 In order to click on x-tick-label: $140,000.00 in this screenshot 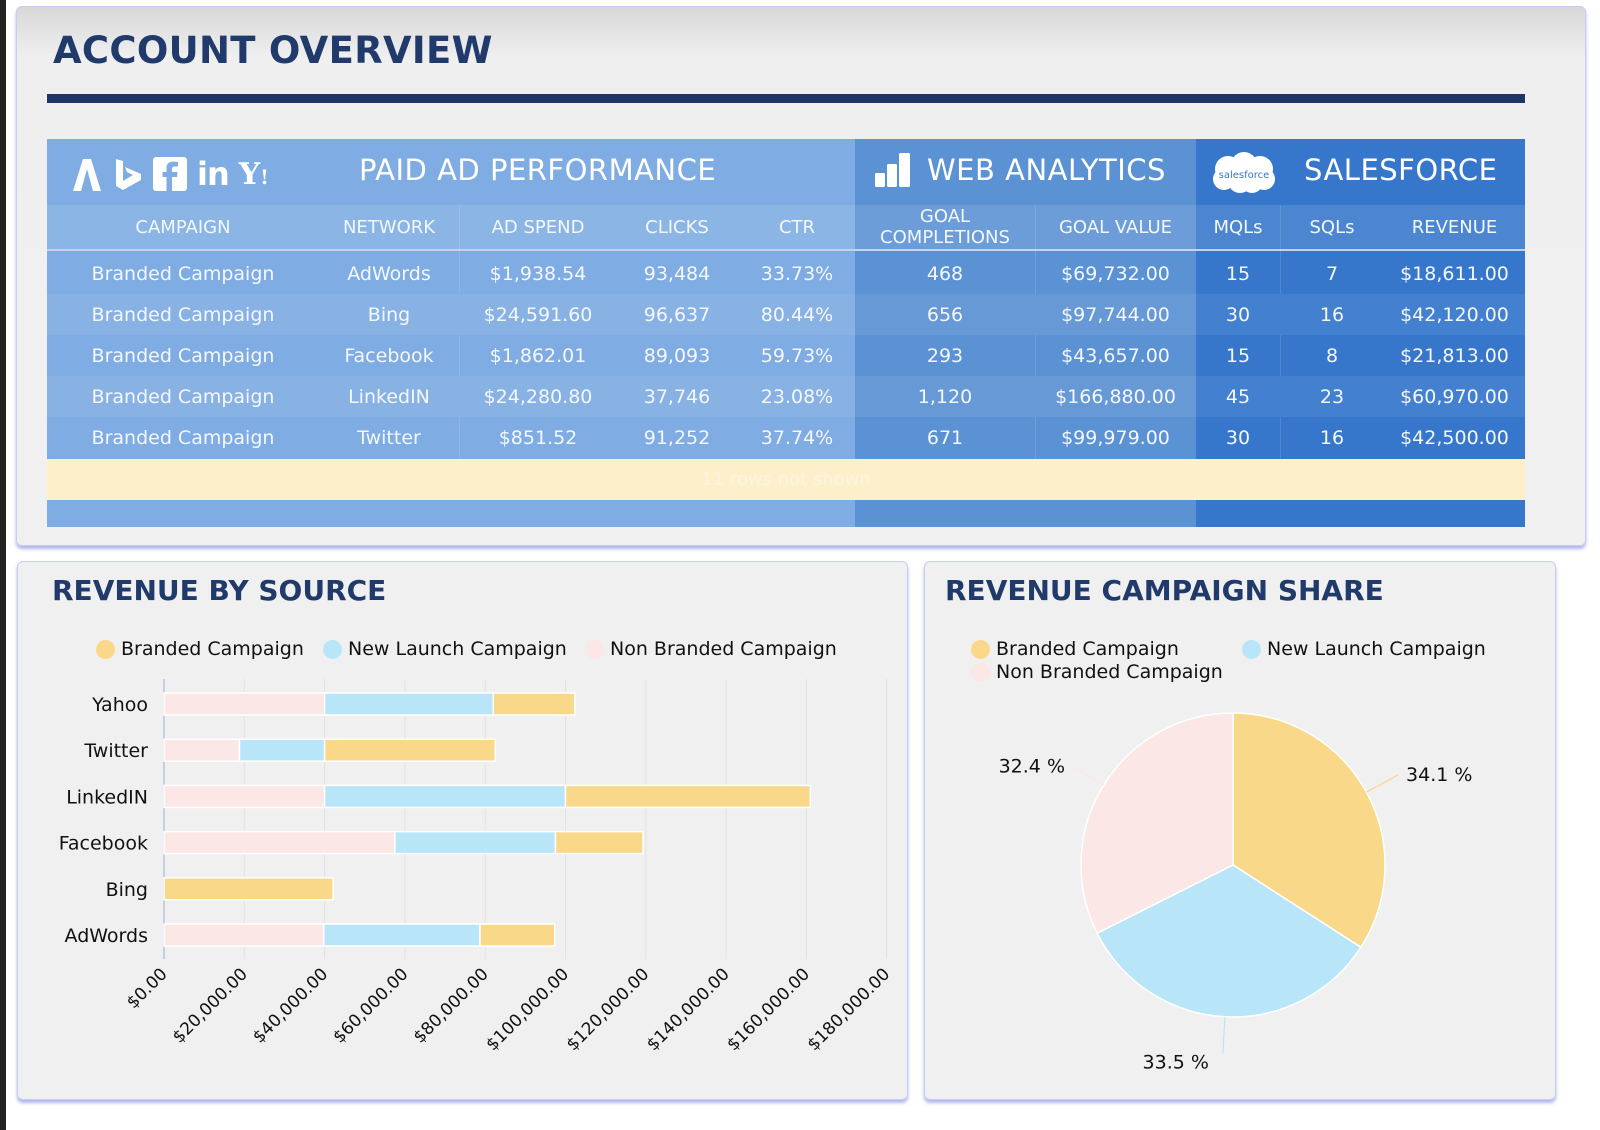, I will do `click(688, 1009)`.